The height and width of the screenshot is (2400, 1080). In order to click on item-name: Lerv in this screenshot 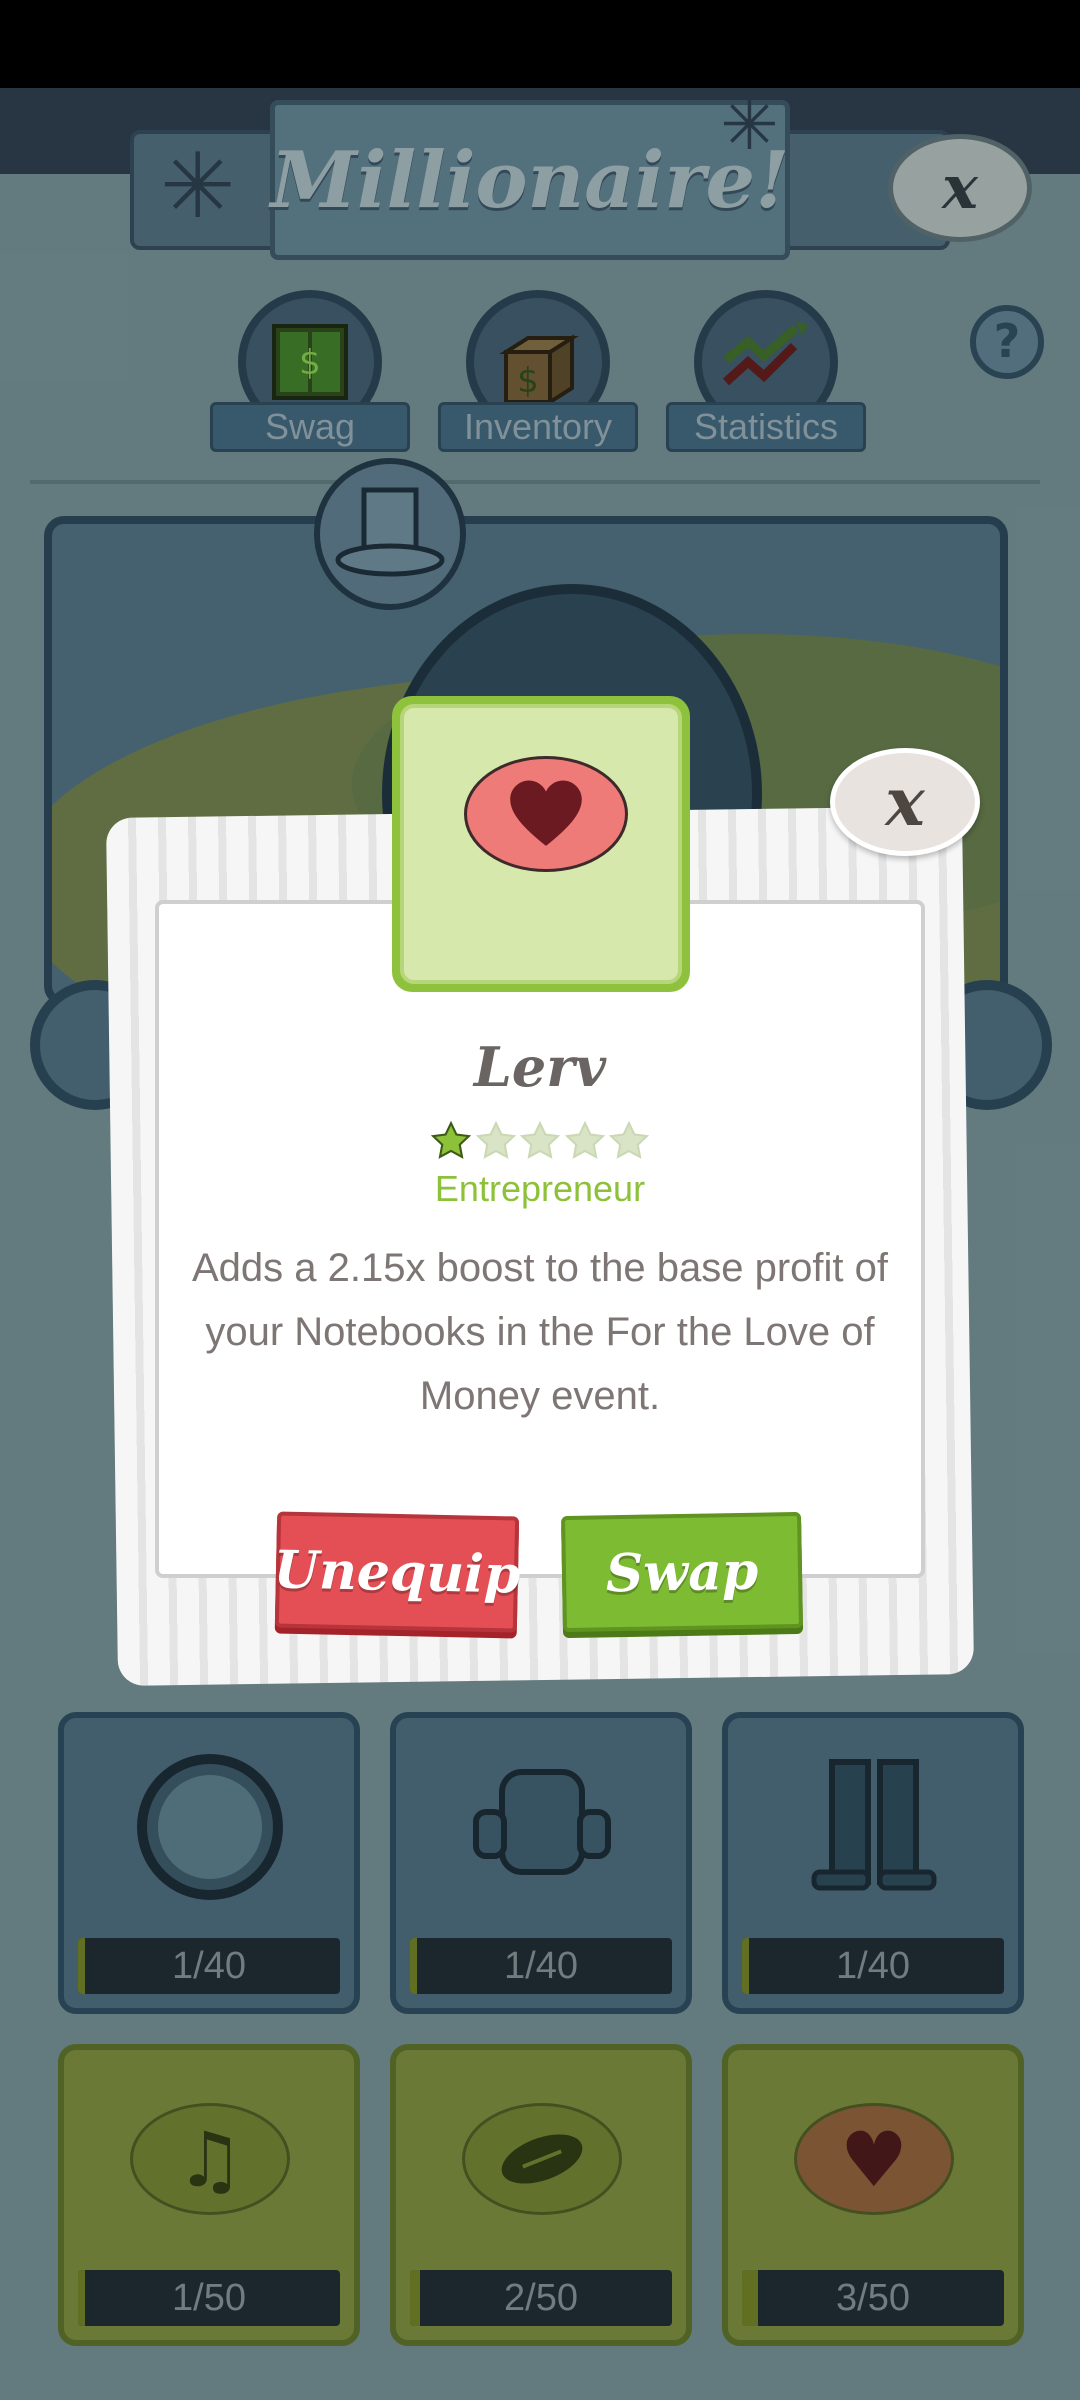, I will do `click(540, 1067)`.